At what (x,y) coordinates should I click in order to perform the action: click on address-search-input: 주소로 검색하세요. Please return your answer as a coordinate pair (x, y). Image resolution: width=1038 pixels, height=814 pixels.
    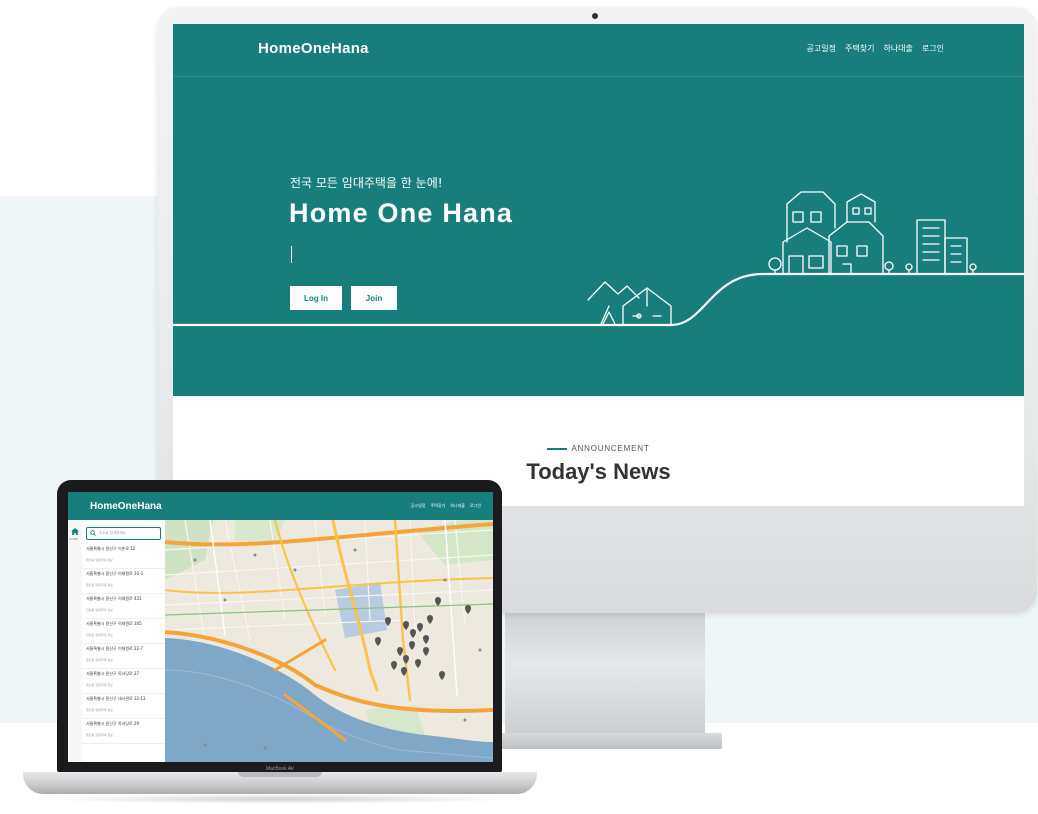
    Looking at the image, I should click on (123, 533).